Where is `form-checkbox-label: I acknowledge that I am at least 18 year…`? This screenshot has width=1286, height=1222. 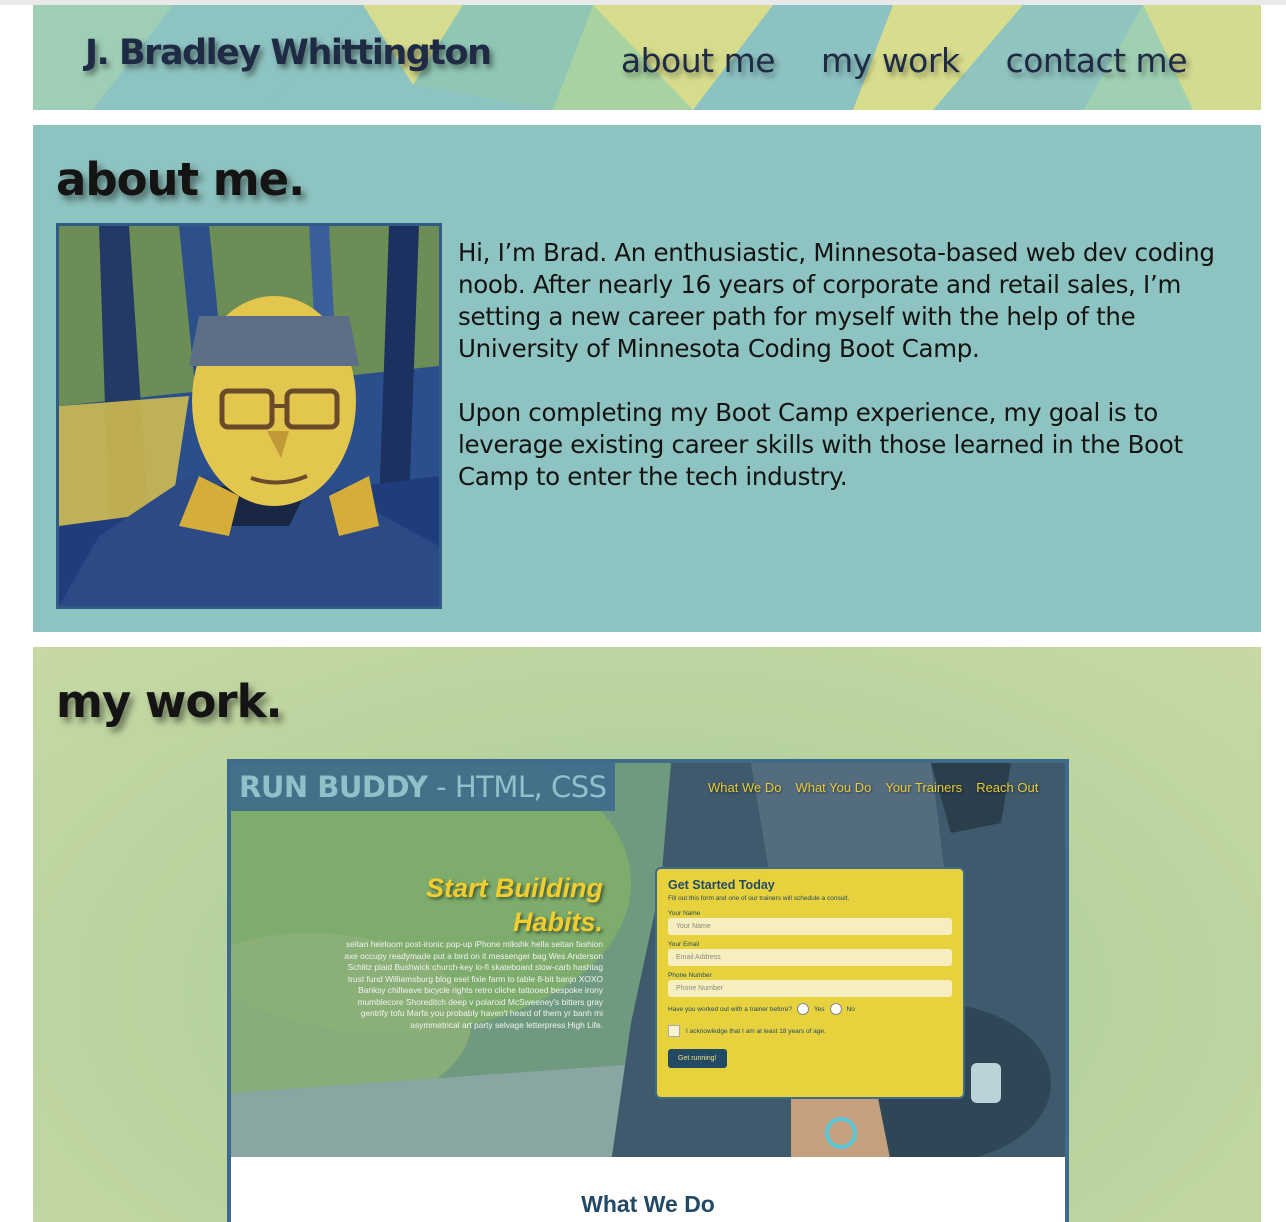 form-checkbox-label: I acknowledge that I am at least 18 year… is located at coordinates (756, 1031).